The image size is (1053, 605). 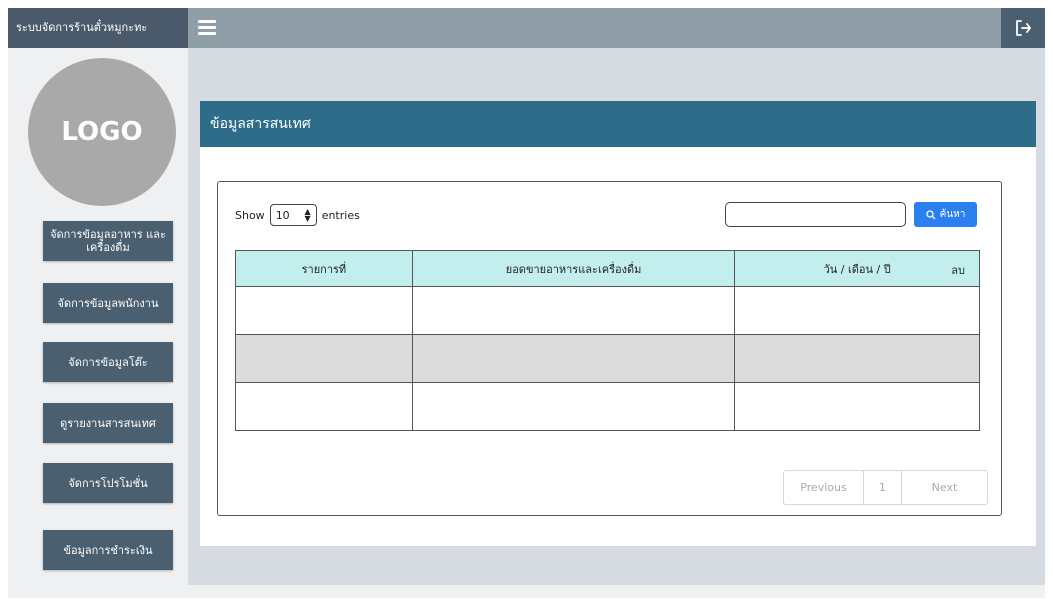 I want to click on logo: LOGO, so click(x=102, y=132).